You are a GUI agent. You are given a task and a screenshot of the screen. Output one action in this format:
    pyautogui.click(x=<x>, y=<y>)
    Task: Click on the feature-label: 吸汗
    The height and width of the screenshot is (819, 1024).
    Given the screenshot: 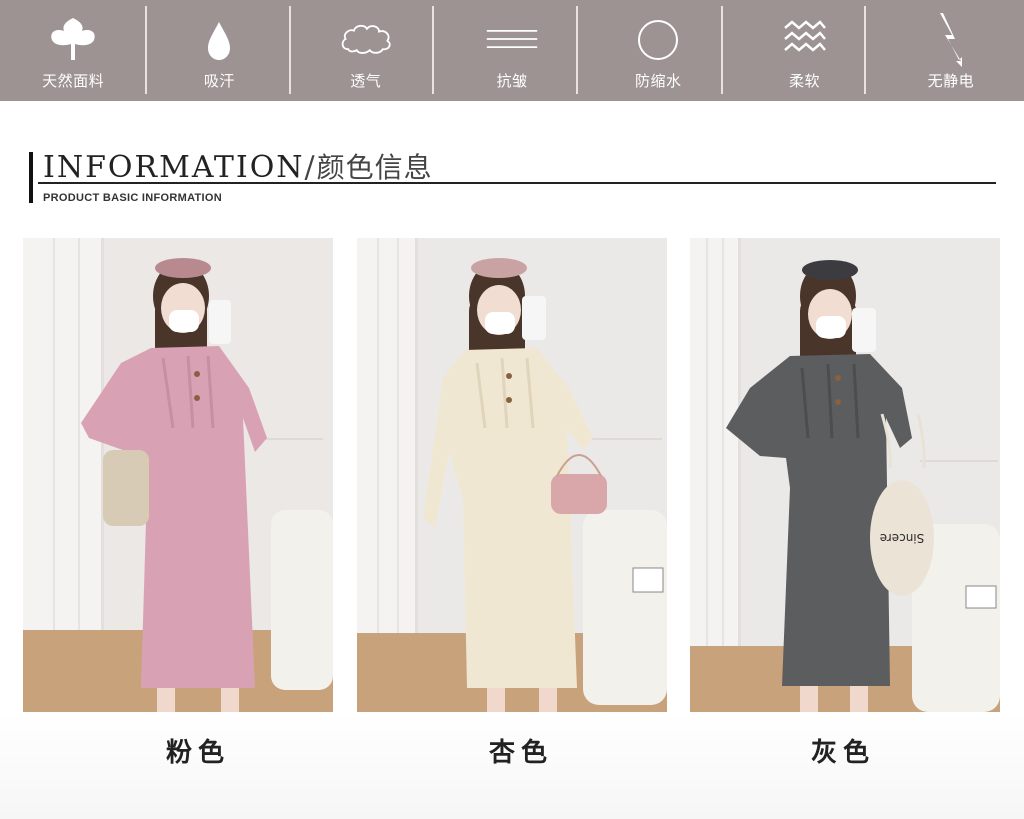 What is the action you would take?
    pyautogui.click(x=219, y=81)
    